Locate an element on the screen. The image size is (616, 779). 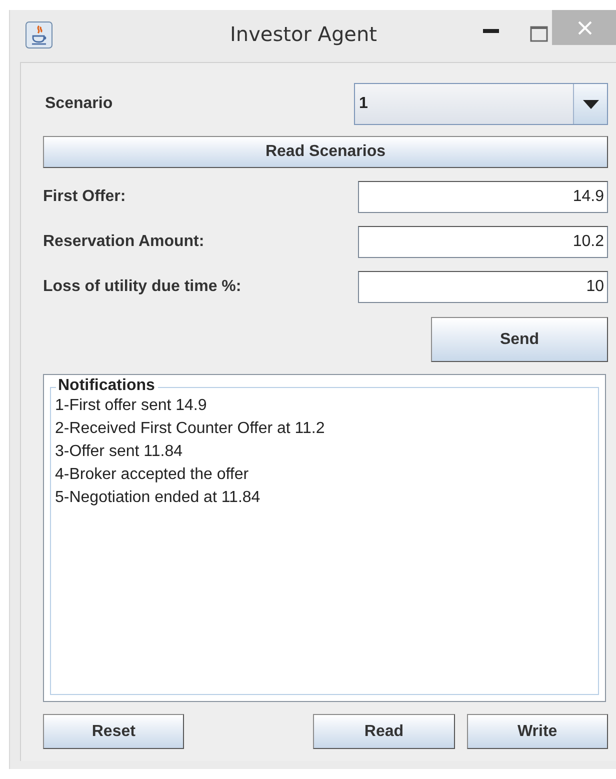
input-field: 14.9 is located at coordinates (483, 197).